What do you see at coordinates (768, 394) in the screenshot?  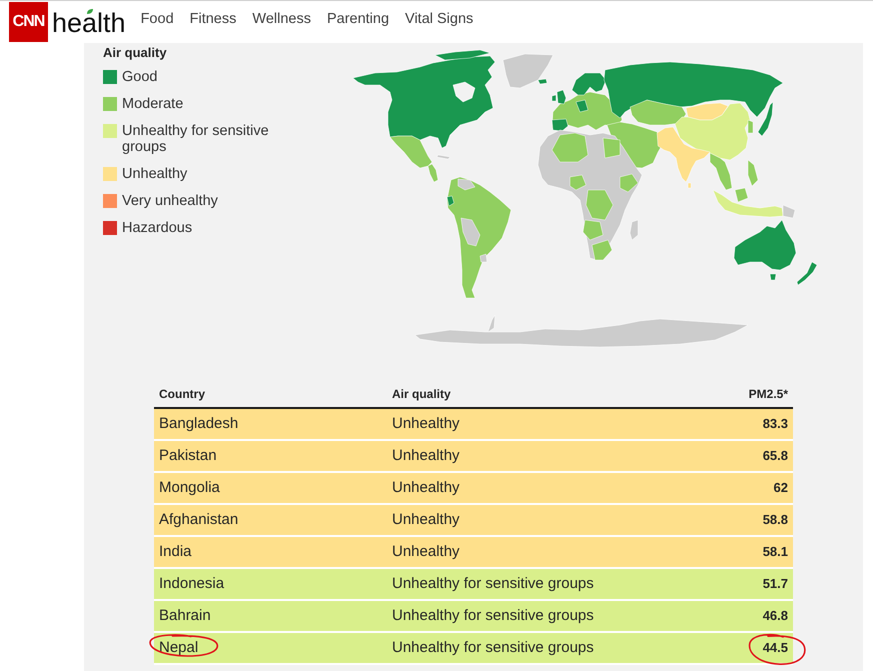 I see `column-header: PM2.5*` at bounding box center [768, 394].